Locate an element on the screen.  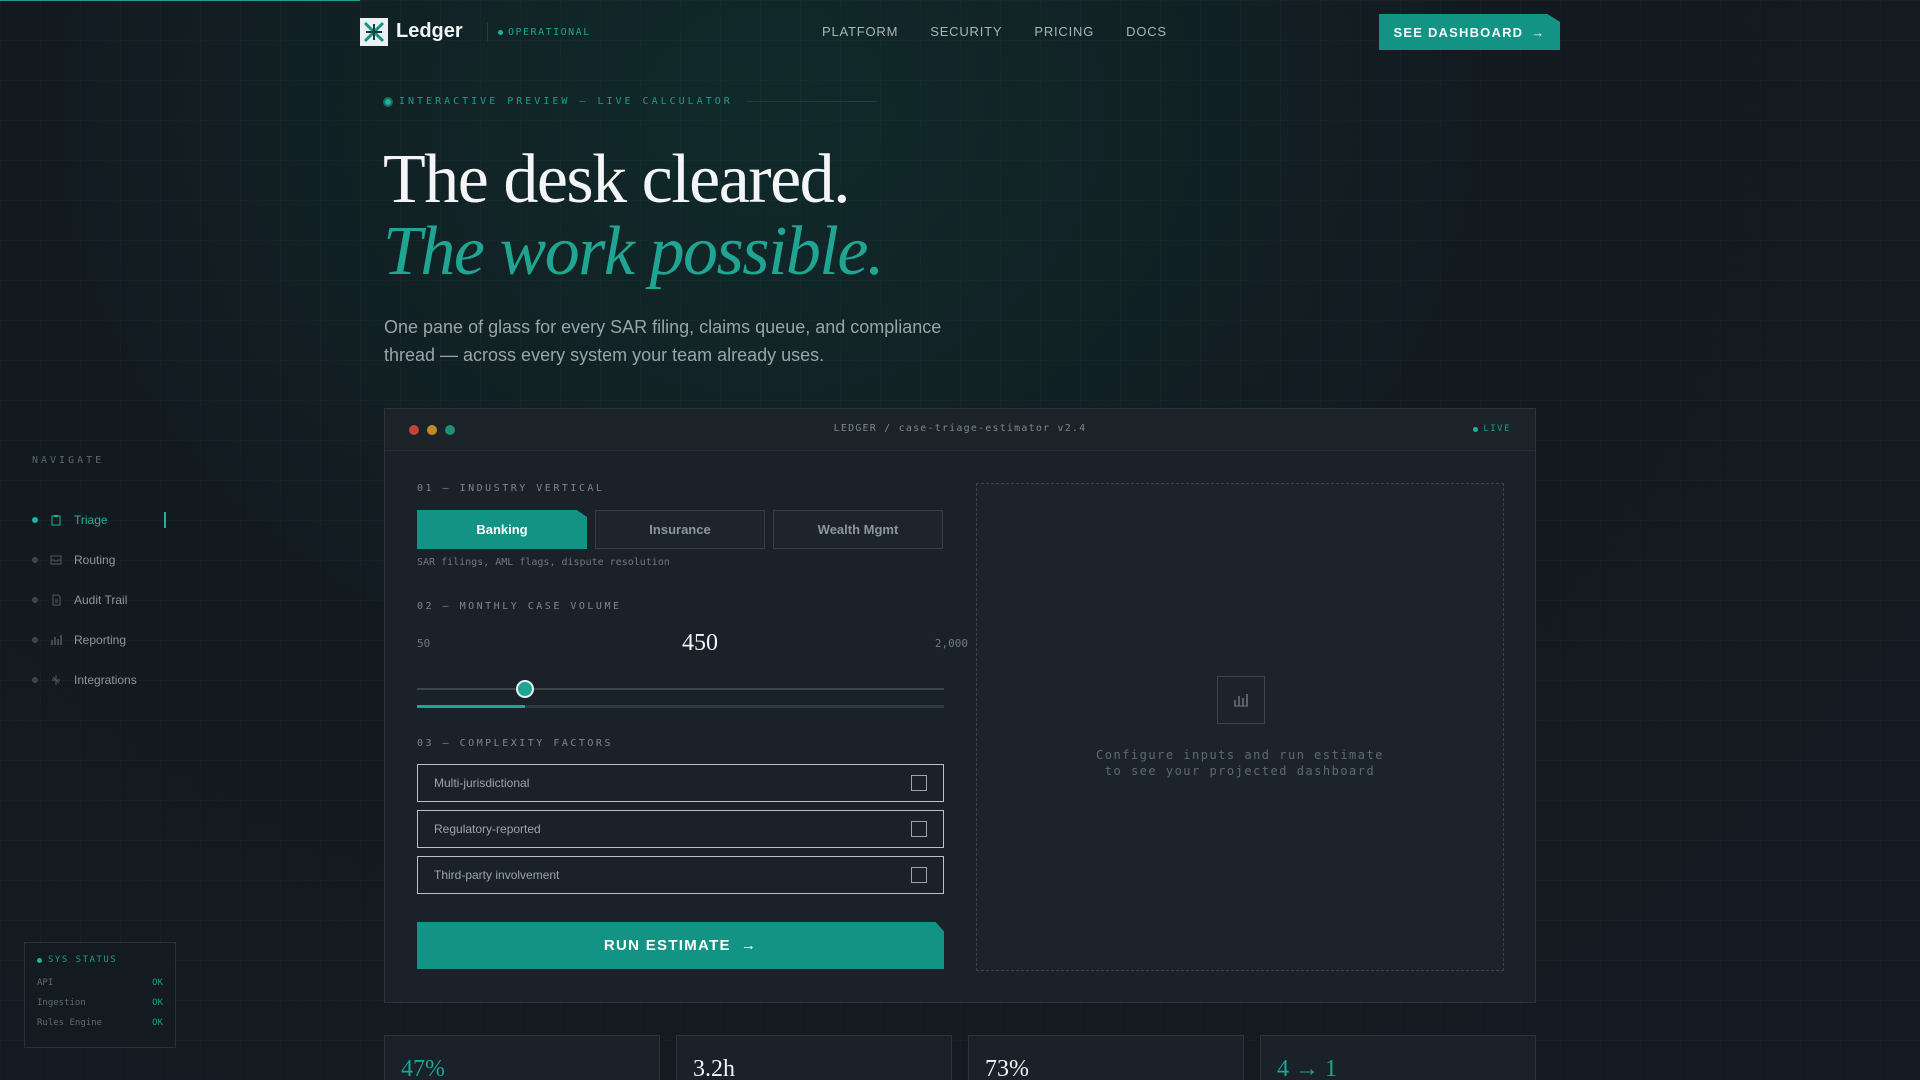
volume-max: 2,000 is located at coordinates (951, 643).